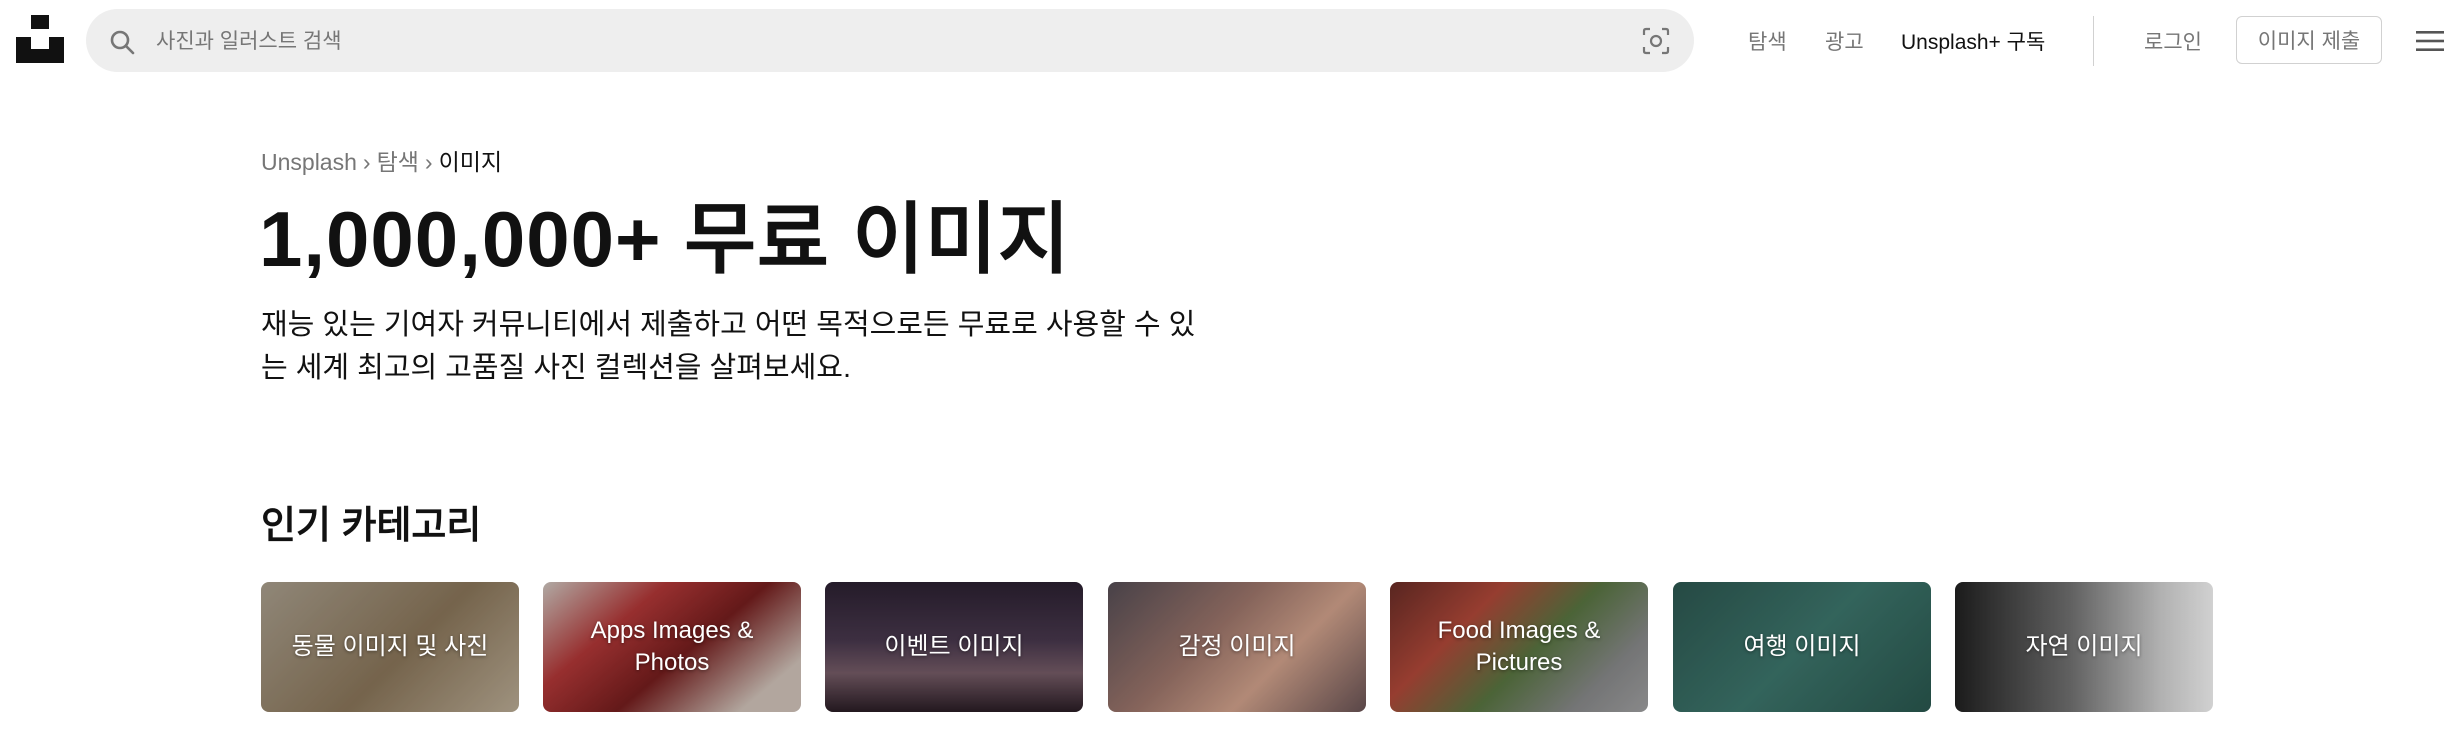  Describe the element at coordinates (2430, 41) in the screenshot. I see `hamburger-menu-icon` at that location.